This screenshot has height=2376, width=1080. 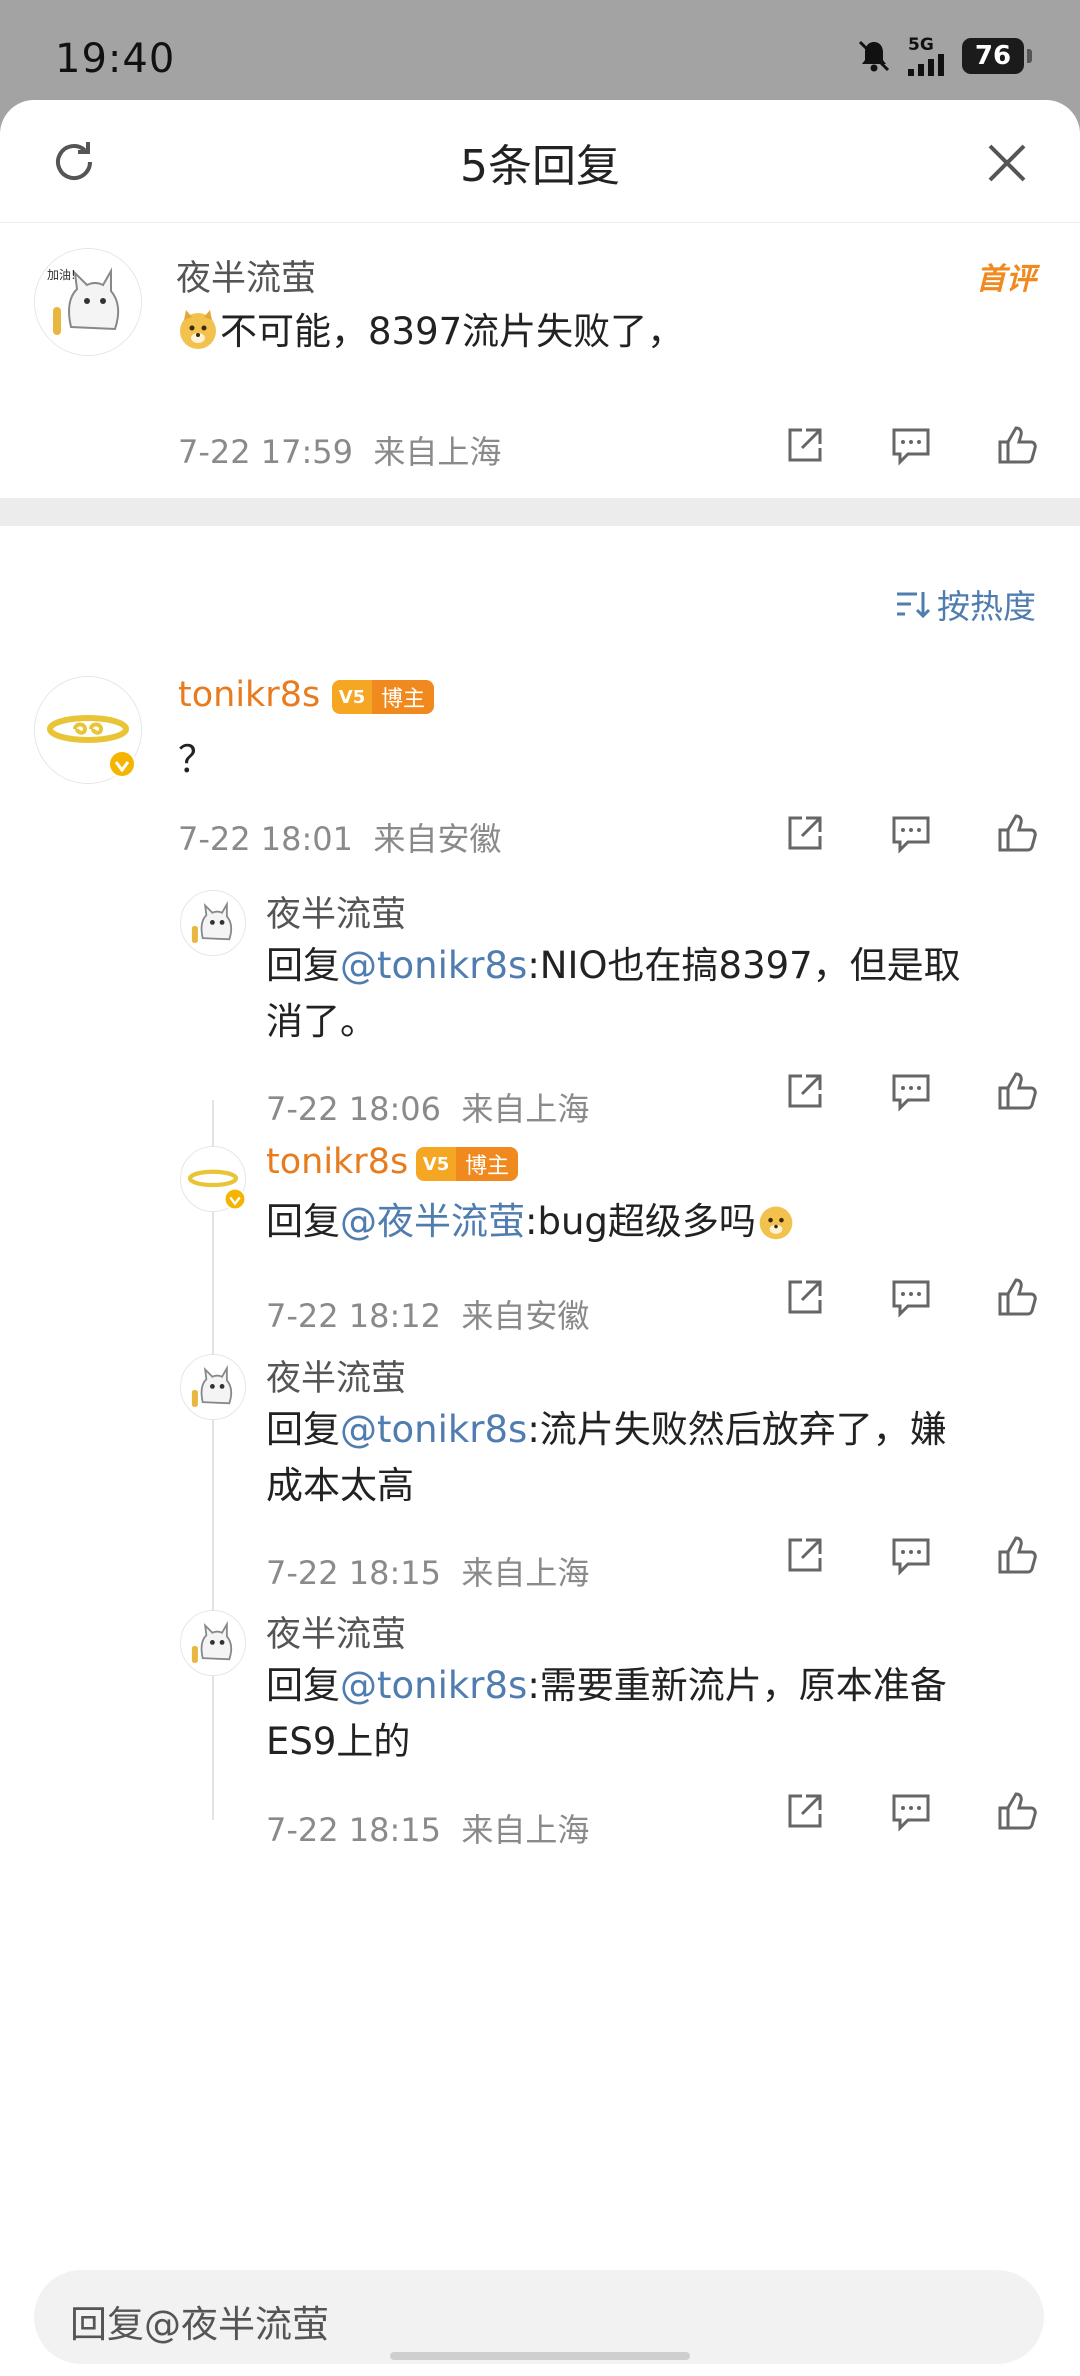 I want to click on level-badges: V5 博主, so click(x=383, y=697).